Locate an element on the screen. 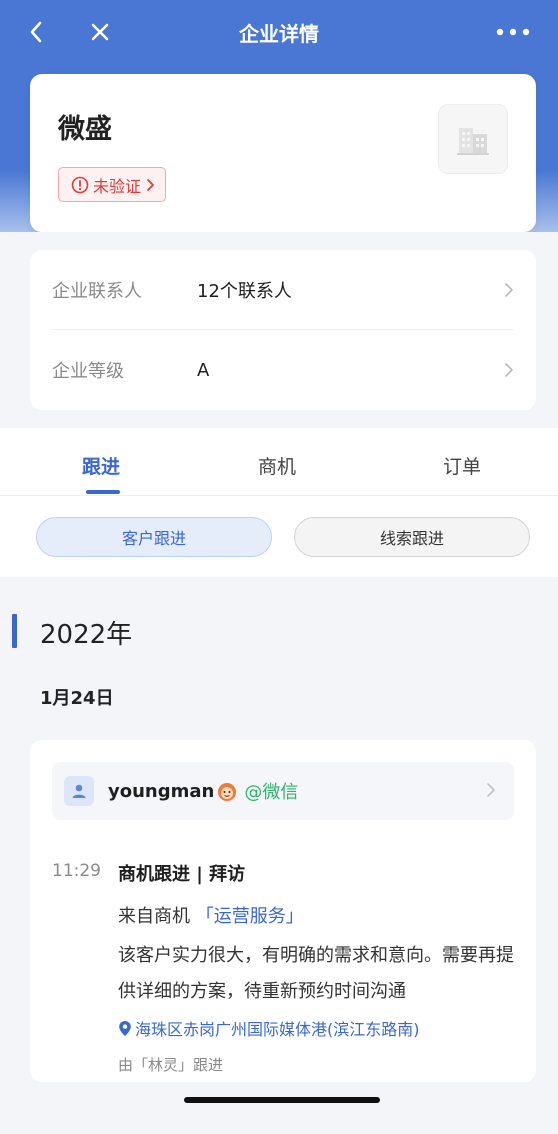 The width and height of the screenshot is (558, 1134). tab-bar: 跟进 商机 订单 is located at coordinates (279, 462).